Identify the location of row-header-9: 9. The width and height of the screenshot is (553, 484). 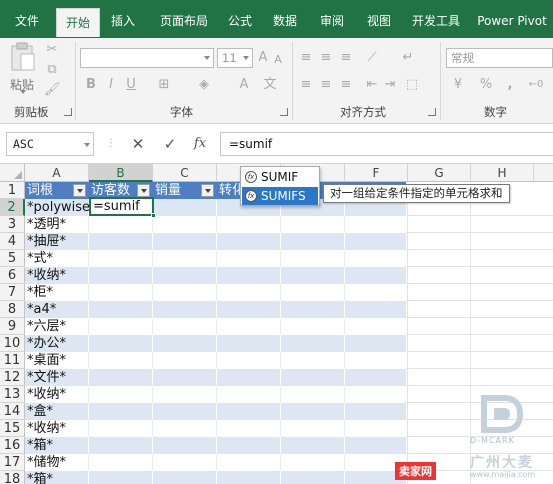
(12, 326).